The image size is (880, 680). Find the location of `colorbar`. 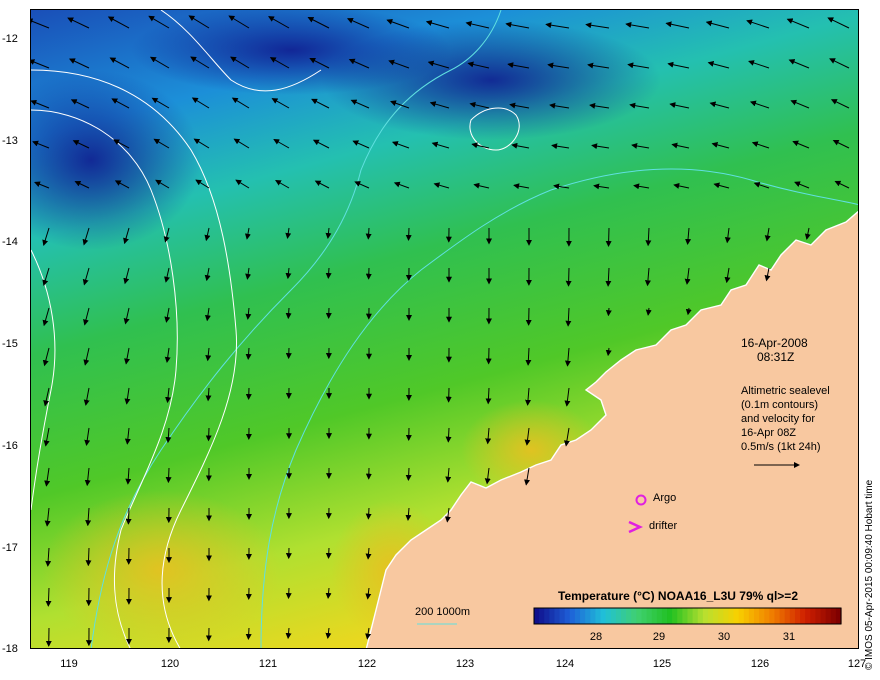

colorbar is located at coordinates (687, 616).